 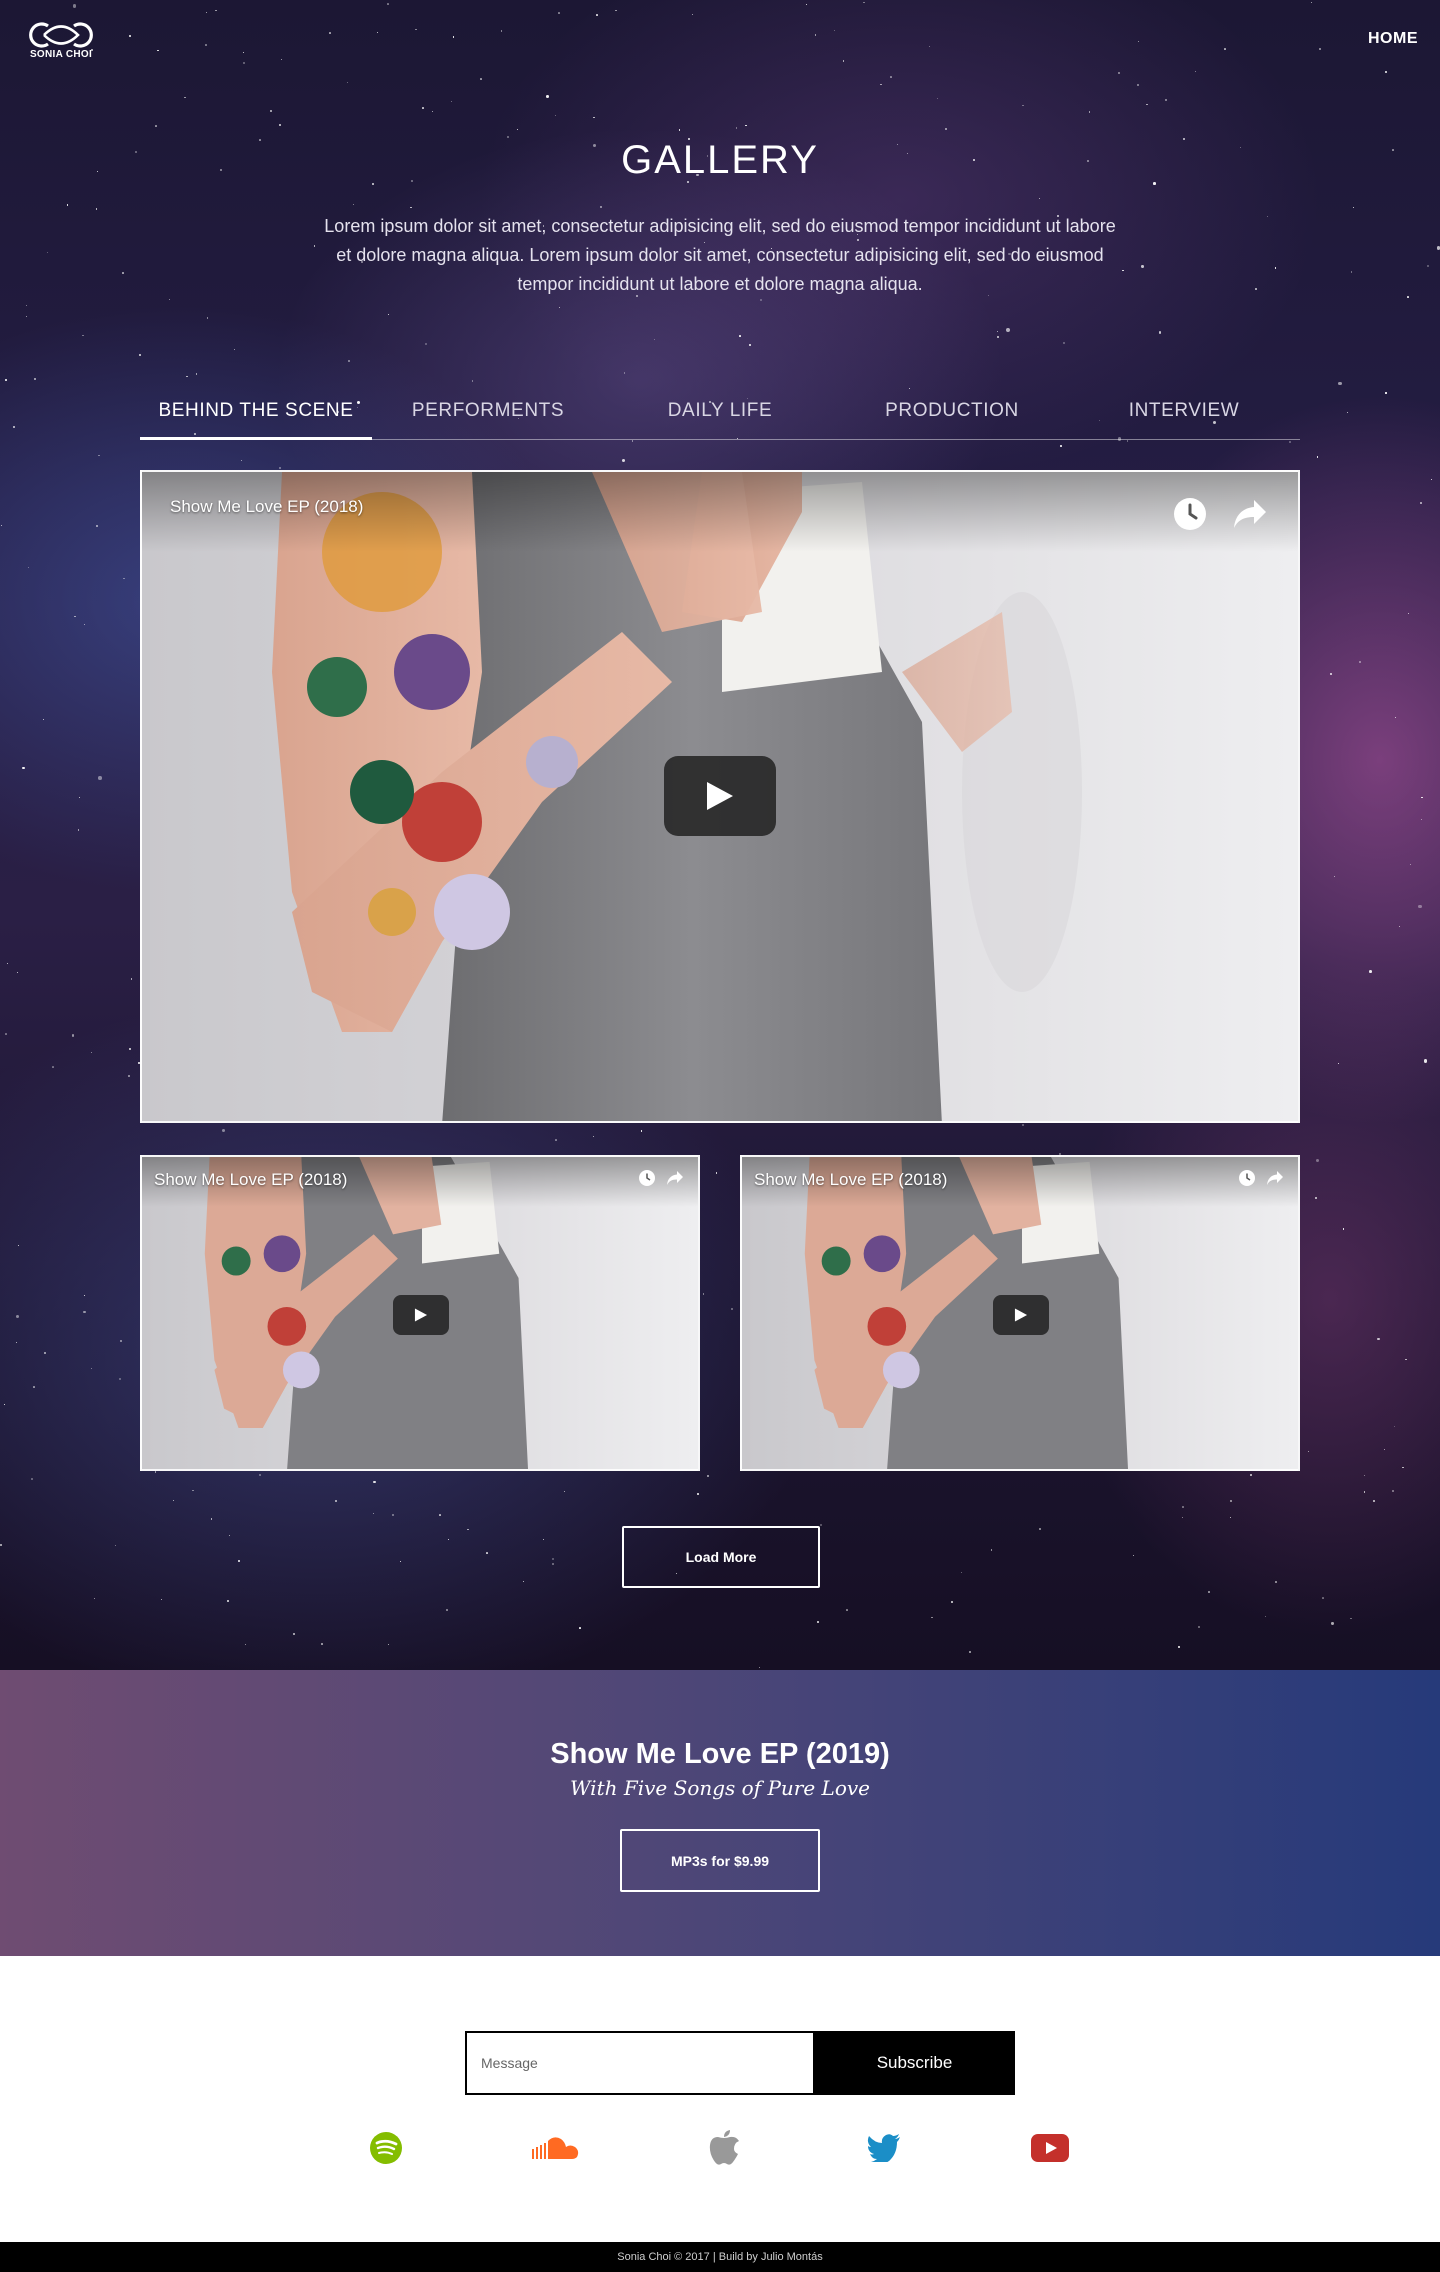 What do you see at coordinates (488, 416) in the screenshot?
I see `tab-performents: PERFORMENTS` at bounding box center [488, 416].